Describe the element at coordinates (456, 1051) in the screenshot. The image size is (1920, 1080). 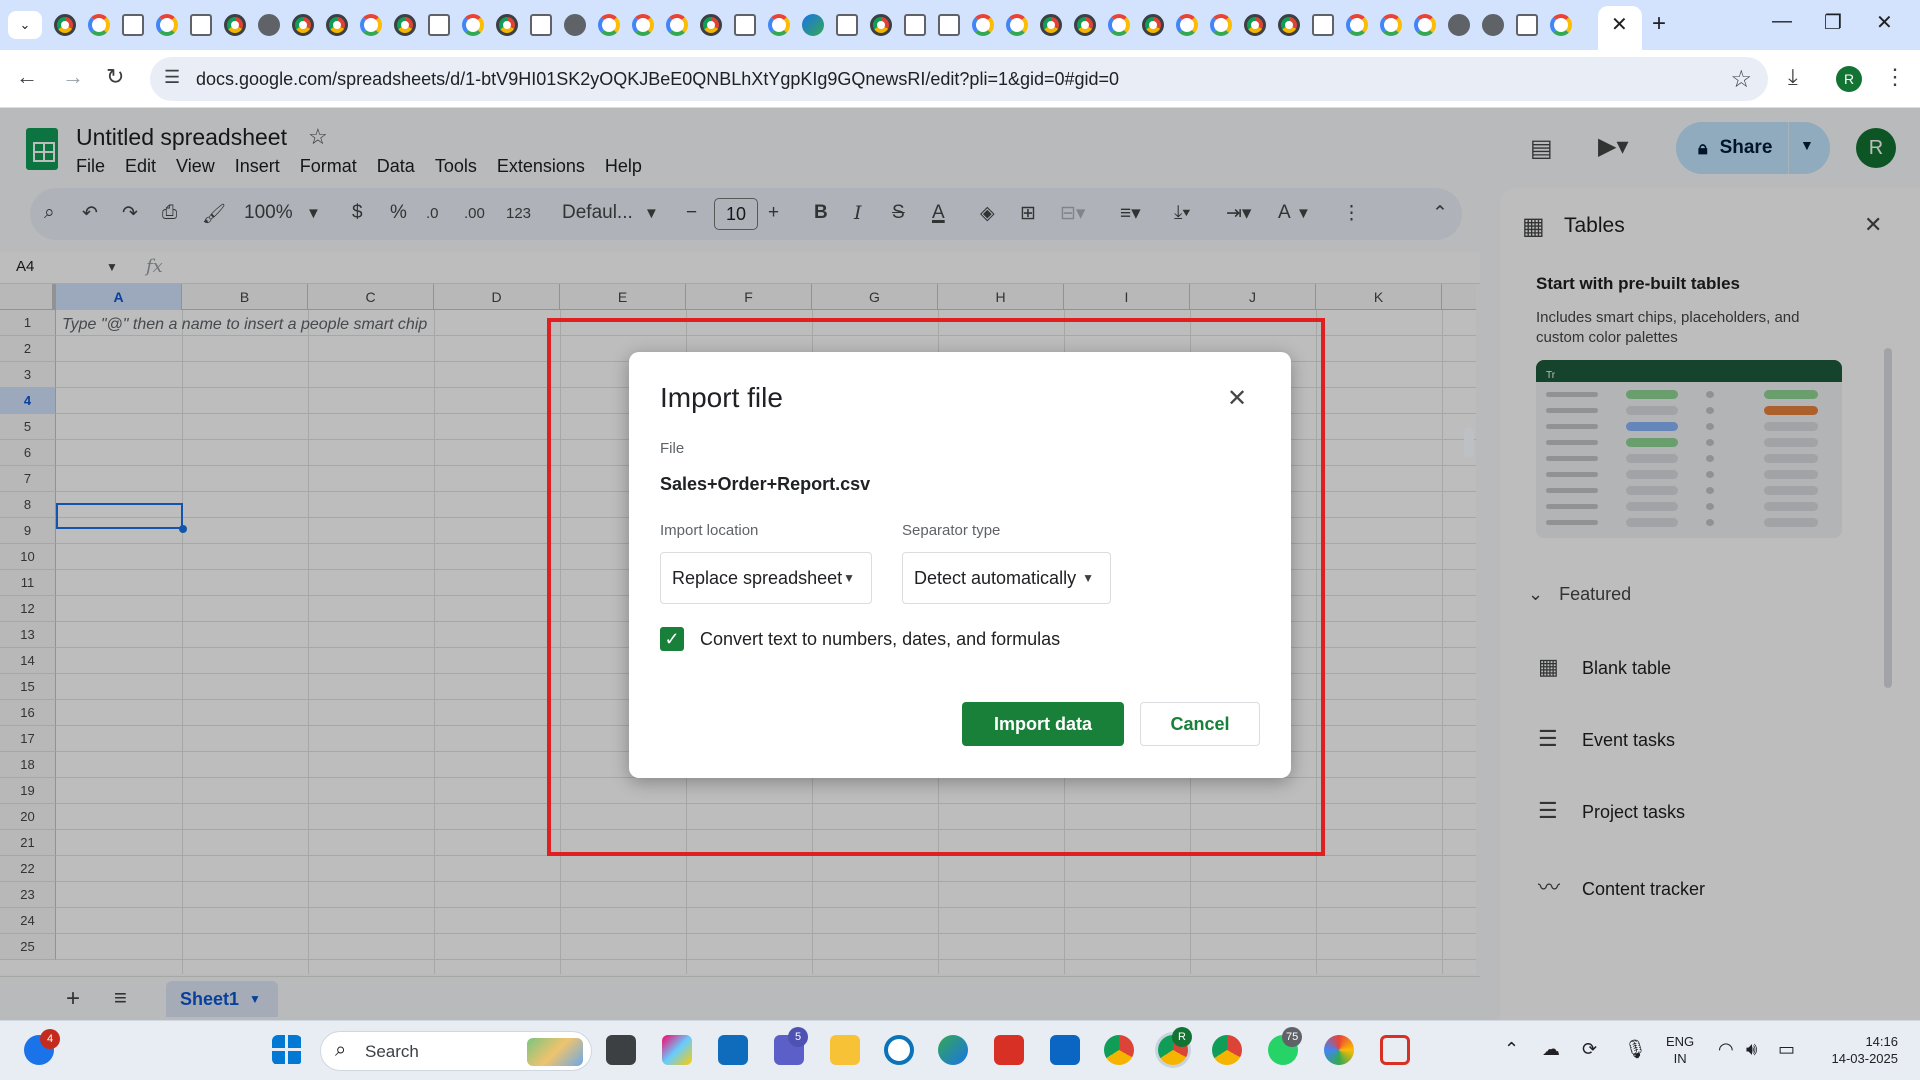
I see `taskbar-search: ⌕ Search` at that location.